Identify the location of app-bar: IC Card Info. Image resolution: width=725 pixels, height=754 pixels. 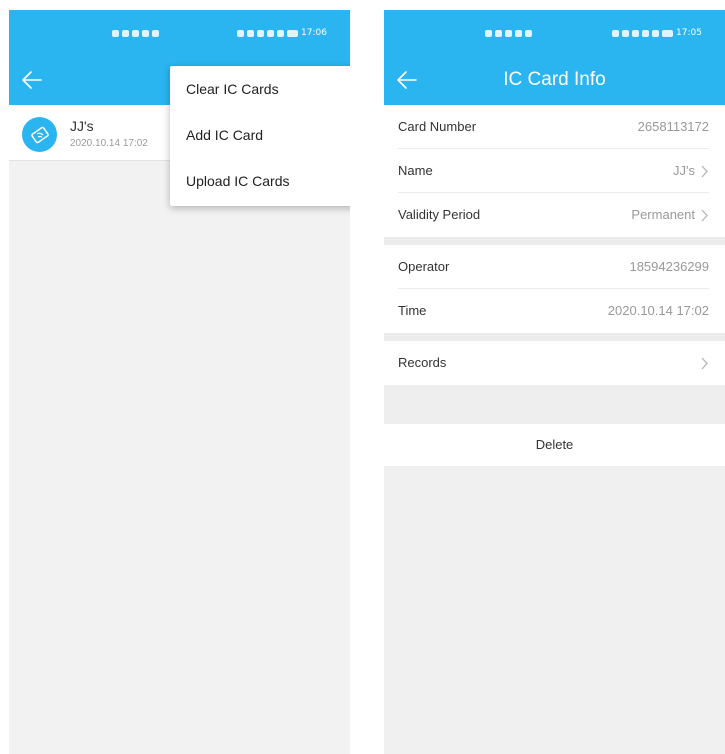
(554, 80).